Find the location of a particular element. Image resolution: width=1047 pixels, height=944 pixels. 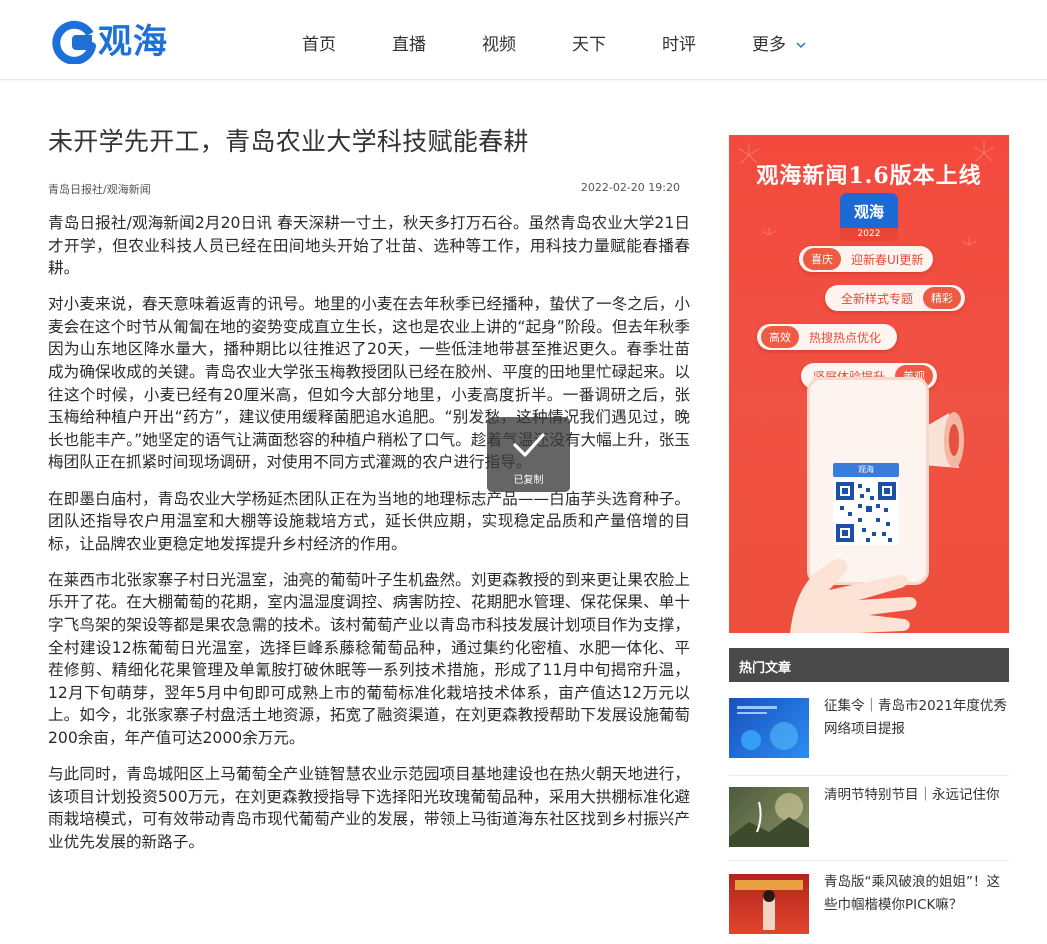

main-nav: 首页 直播 视频 天下 时评 更多 is located at coordinates (582, 45).